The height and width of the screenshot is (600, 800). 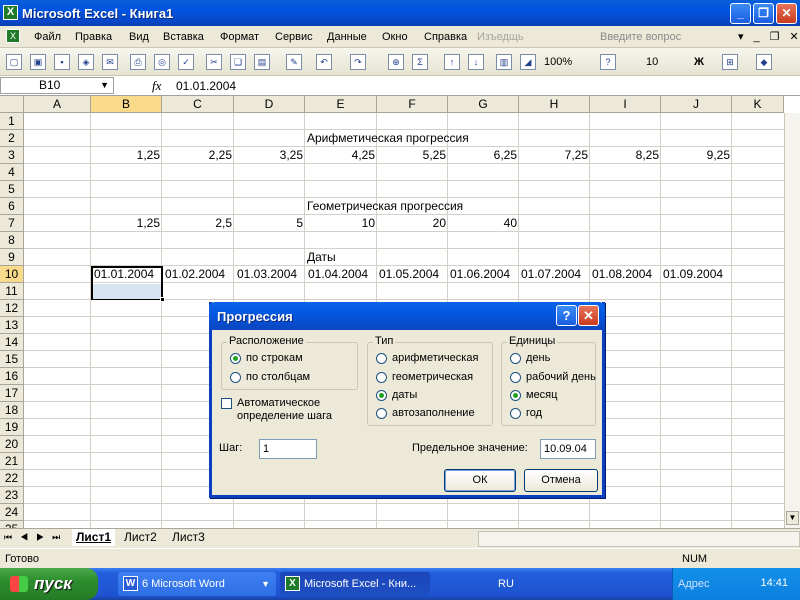 What do you see at coordinates (195, 274) in the screenshot?
I see `cell-c10: 01.02.2004` at bounding box center [195, 274].